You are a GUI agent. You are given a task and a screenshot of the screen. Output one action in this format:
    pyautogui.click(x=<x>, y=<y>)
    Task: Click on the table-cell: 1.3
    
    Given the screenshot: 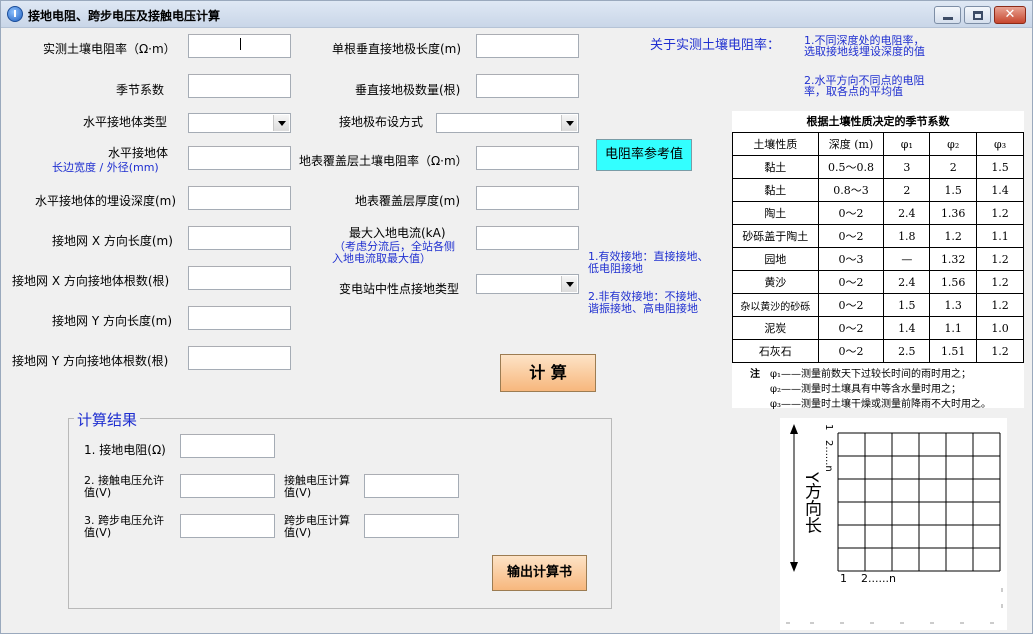 What is the action you would take?
    pyautogui.click(x=953, y=305)
    